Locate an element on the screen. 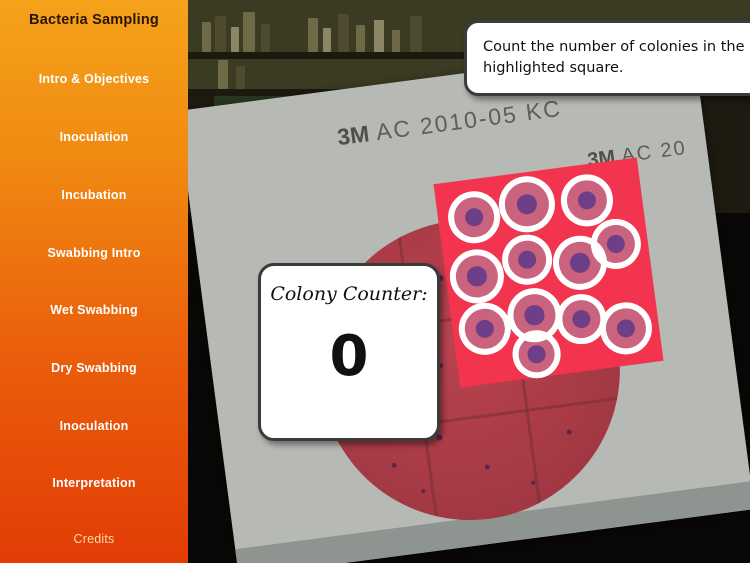 The width and height of the screenshot is (750, 563). sidebar-item-label: Interpretation is located at coordinates (94, 483).